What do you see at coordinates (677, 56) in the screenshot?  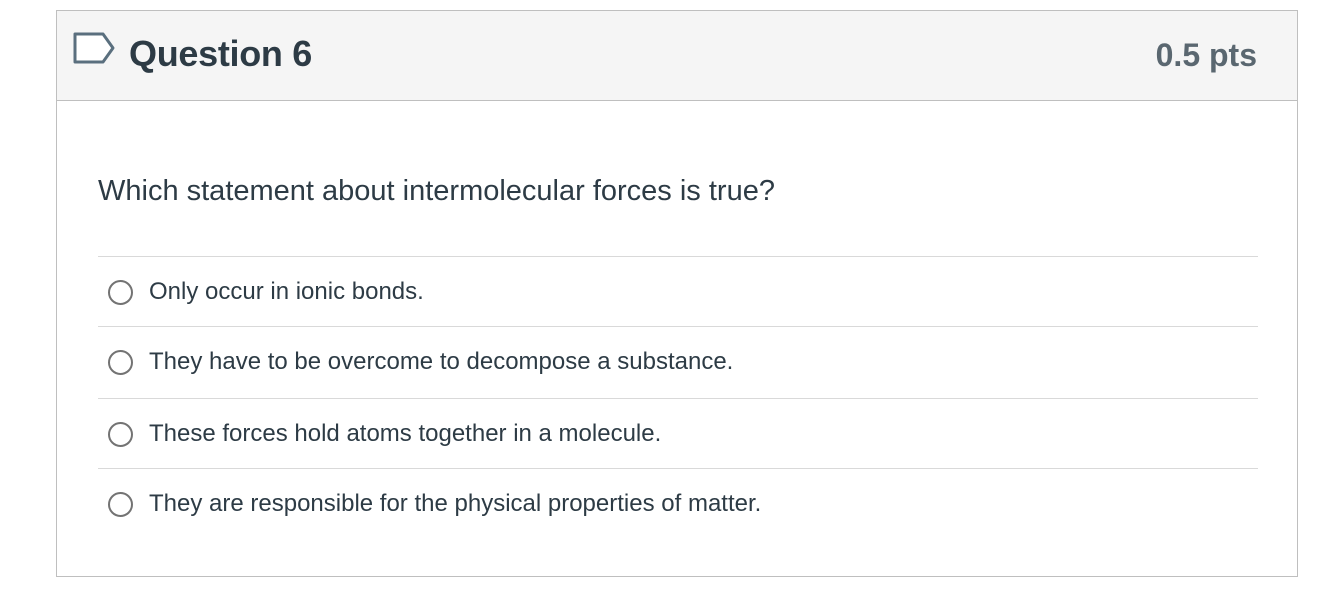 I see `question-header: Question 6 0.5 pts` at bounding box center [677, 56].